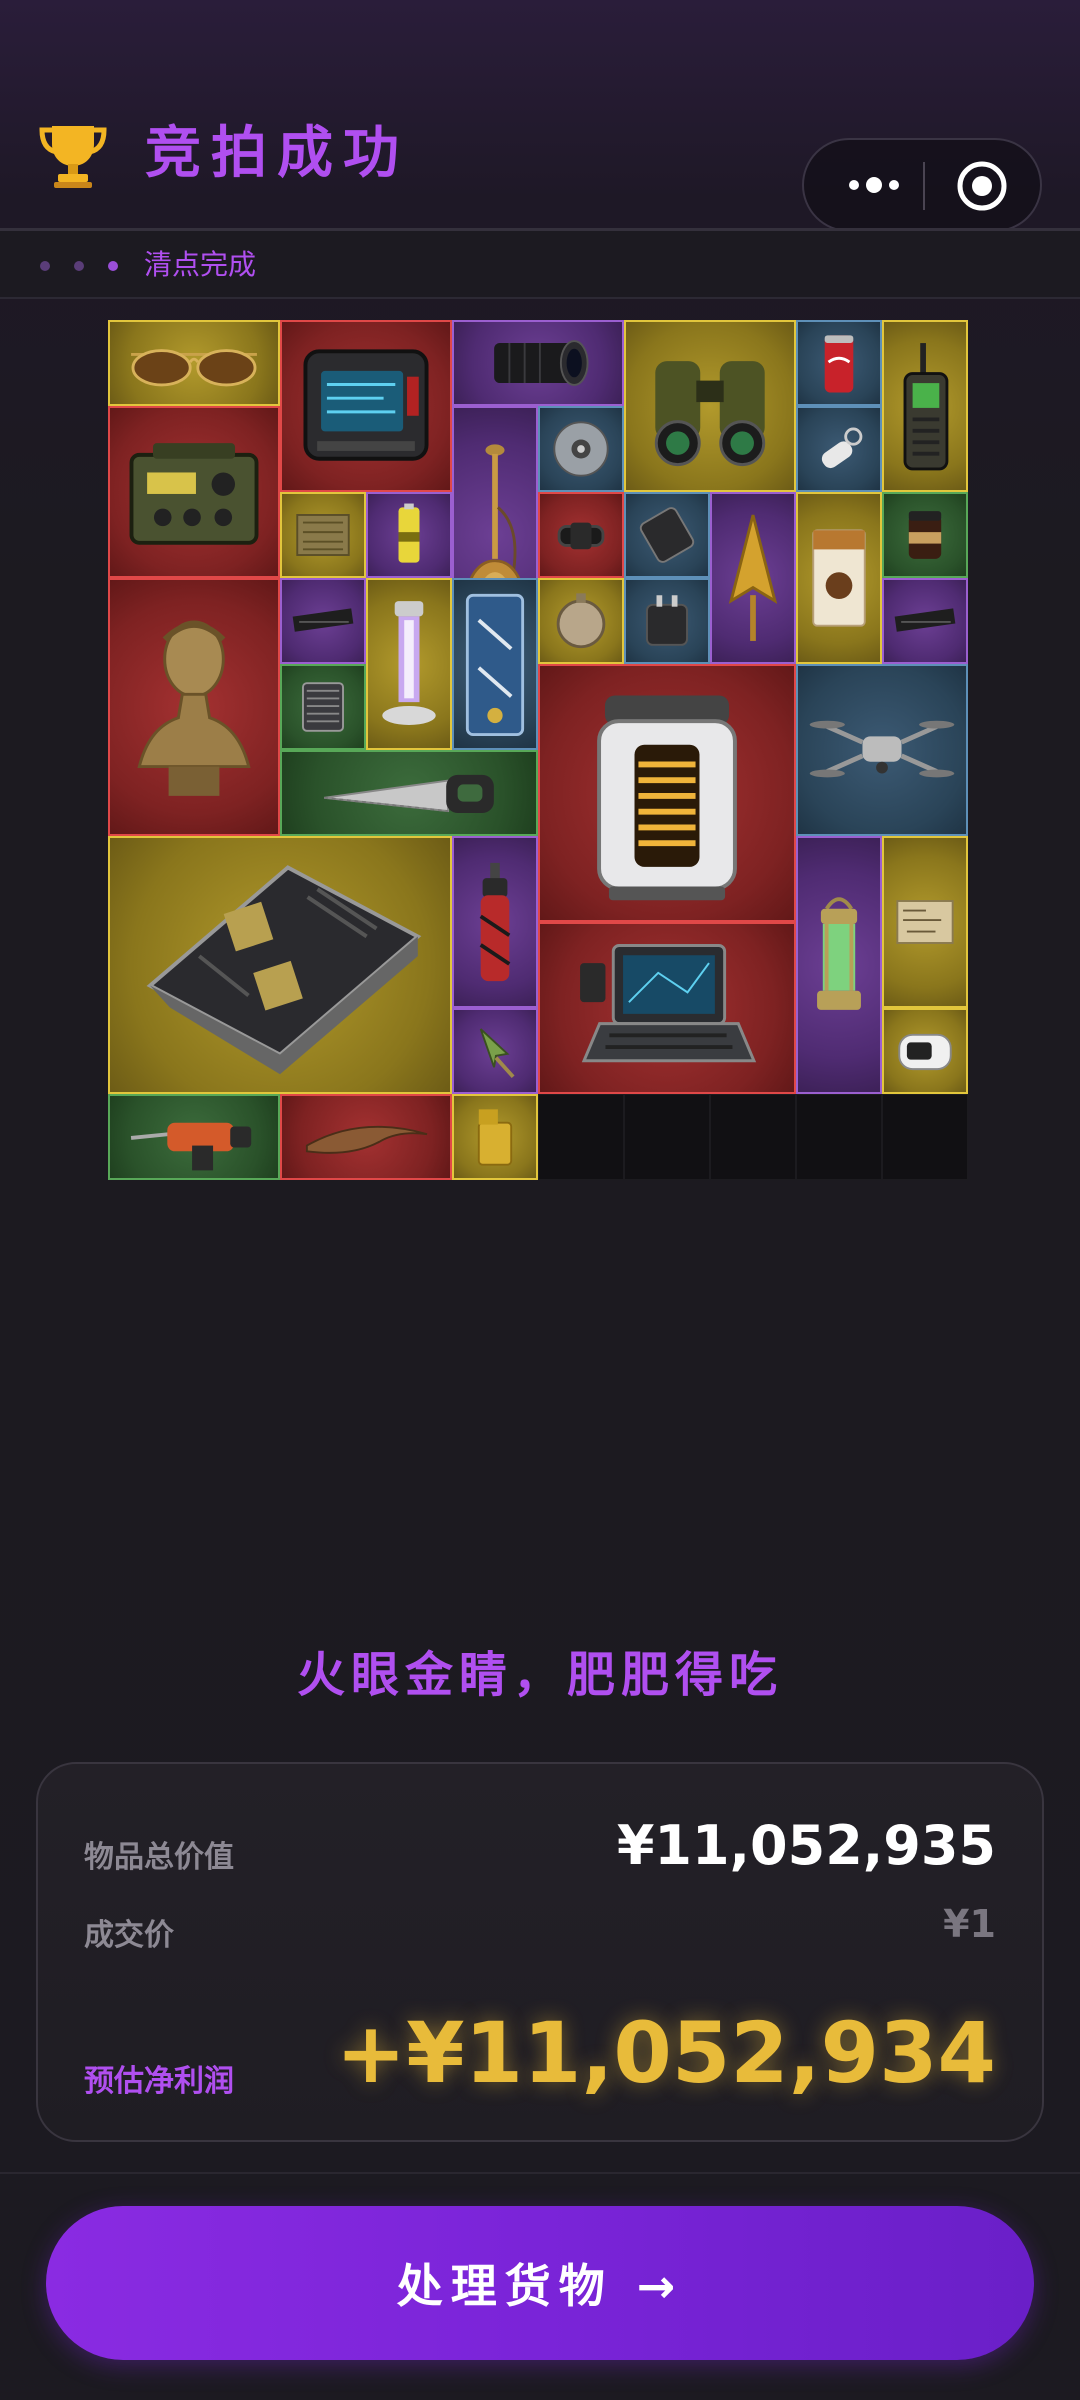 The height and width of the screenshot is (2400, 1080). I want to click on rugged-laptop-icon, so click(668, 1003).